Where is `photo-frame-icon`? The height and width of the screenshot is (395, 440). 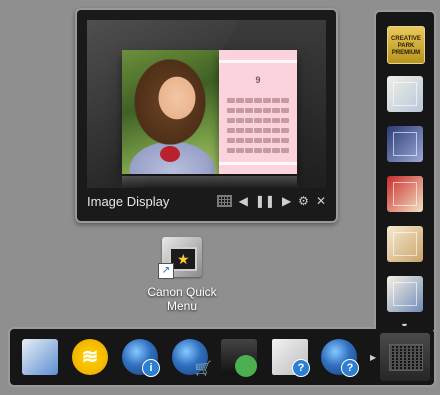
photo-frame-icon is located at coordinates (405, 194).